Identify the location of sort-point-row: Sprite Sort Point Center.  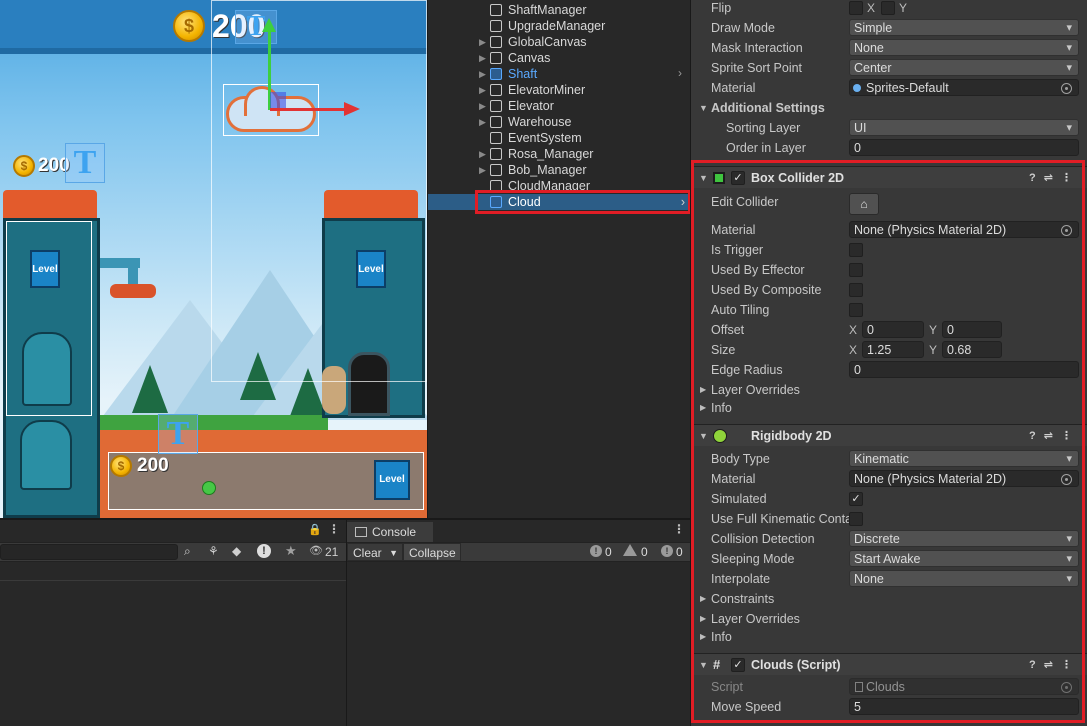
(889, 68).